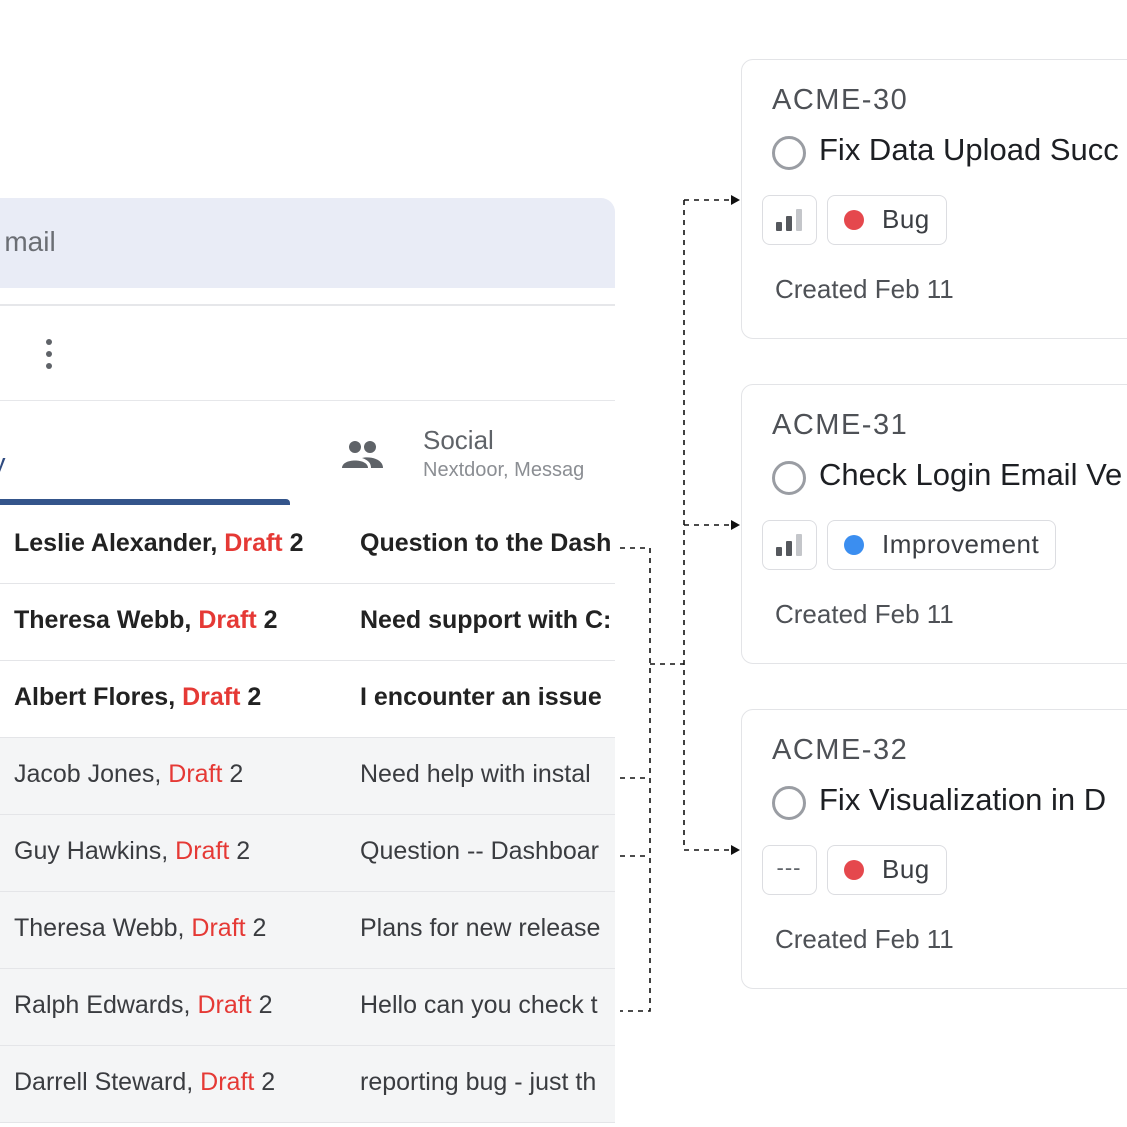 This screenshot has height=1127, width=1127. Describe the element at coordinates (970, 475) in the screenshot. I see `issue-title: Check Login Email Ve` at that location.